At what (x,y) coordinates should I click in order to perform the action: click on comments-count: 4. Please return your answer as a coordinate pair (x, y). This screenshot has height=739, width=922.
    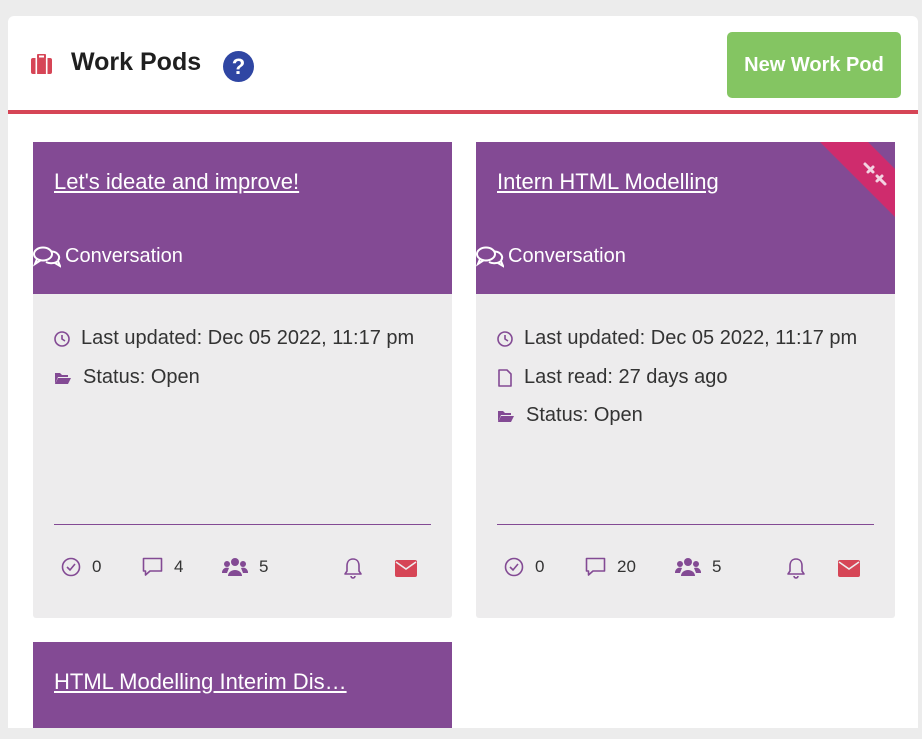
    Looking at the image, I should click on (179, 566).